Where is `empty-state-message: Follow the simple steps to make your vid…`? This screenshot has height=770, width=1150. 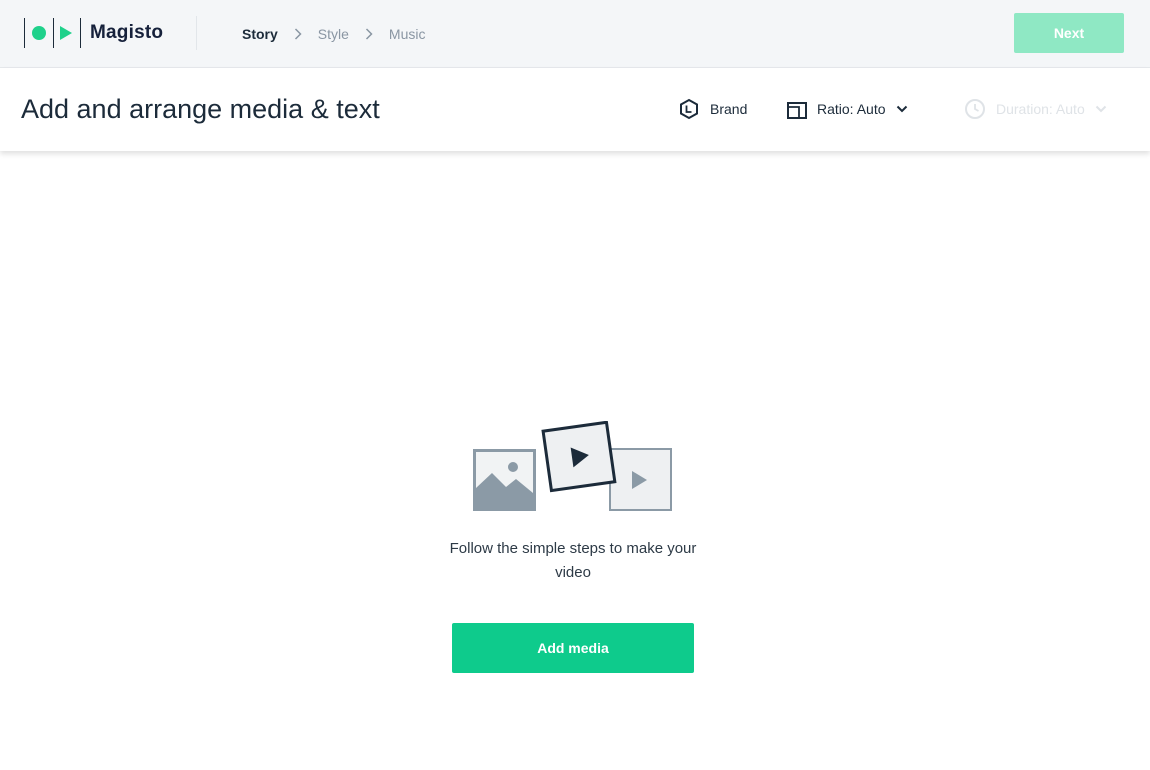 empty-state-message: Follow the simple steps to make your vid… is located at coordinates (573, 560).